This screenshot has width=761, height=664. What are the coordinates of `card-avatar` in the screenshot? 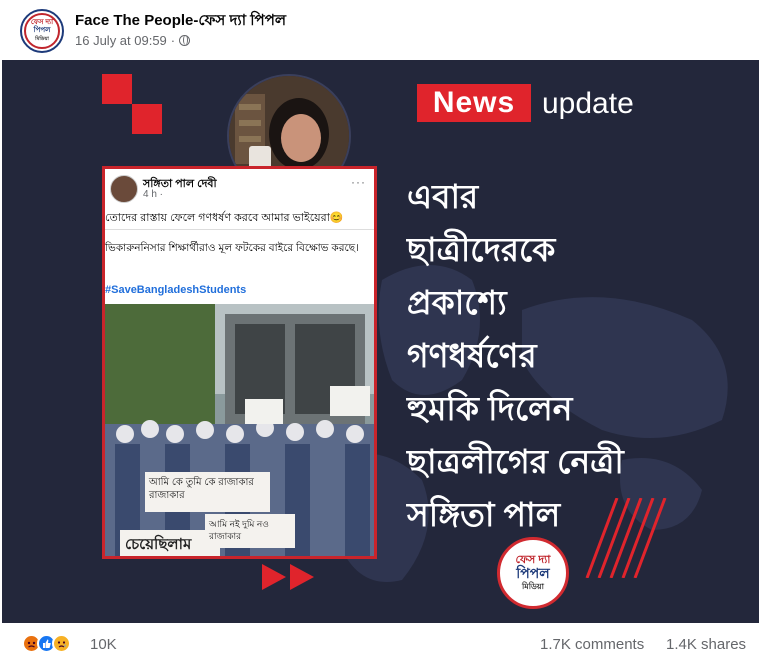 It's located at (124, 189).